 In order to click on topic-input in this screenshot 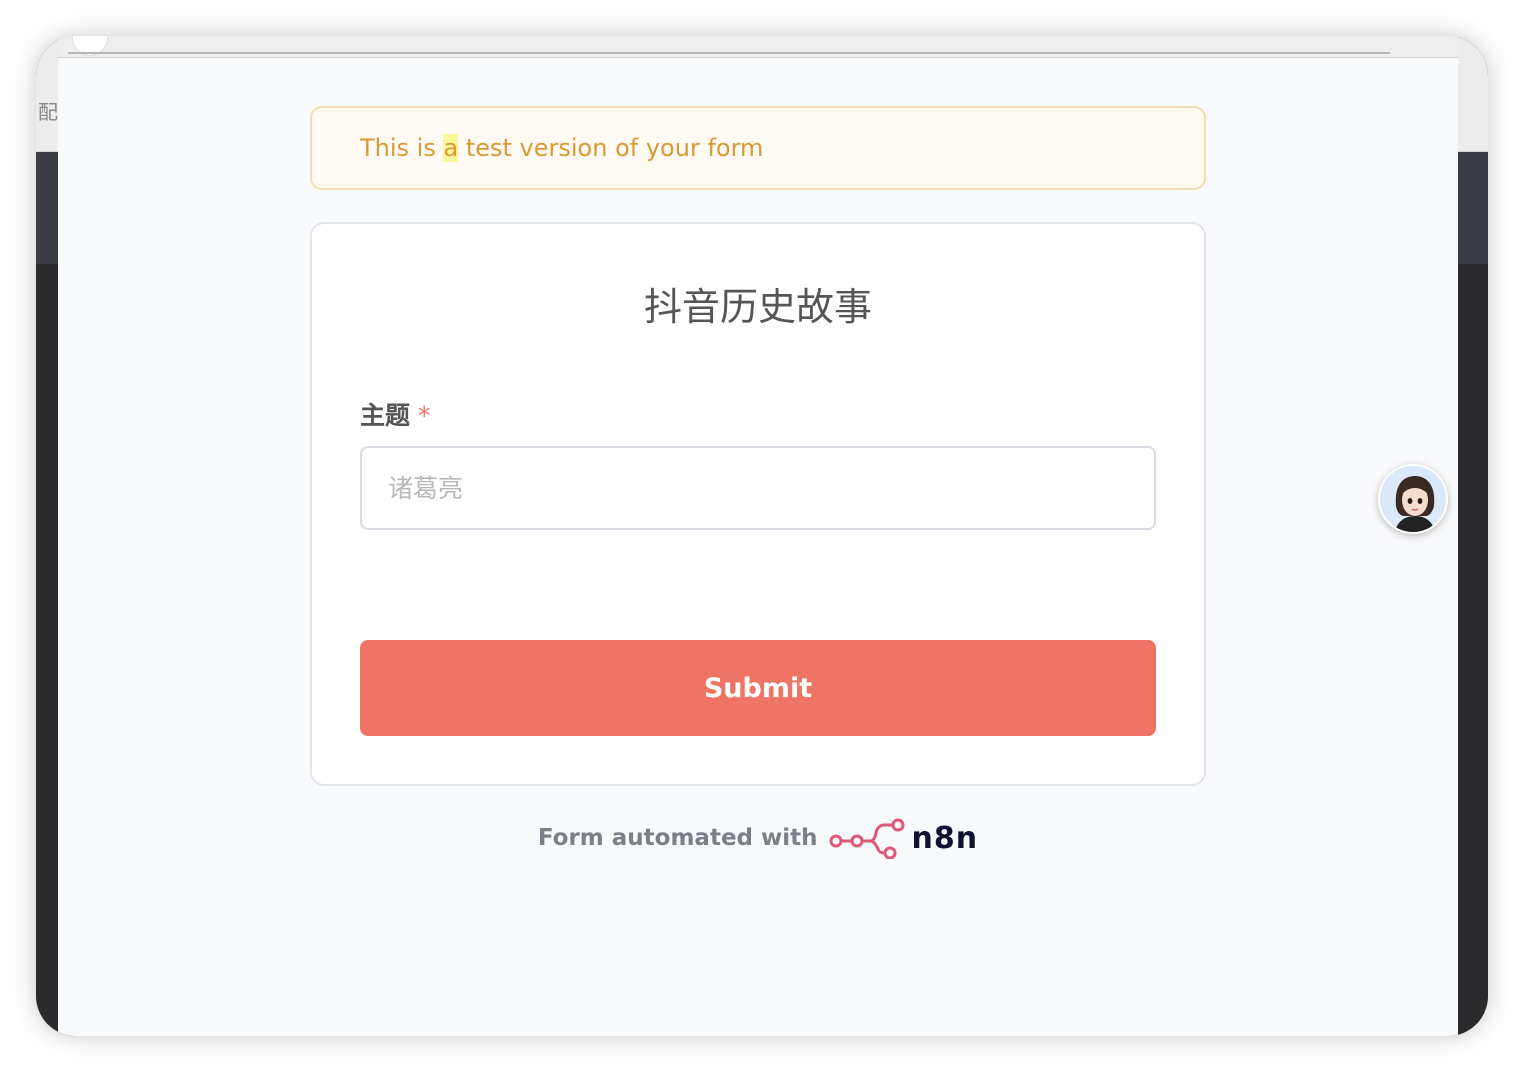, I will do `click(758, 488)`.